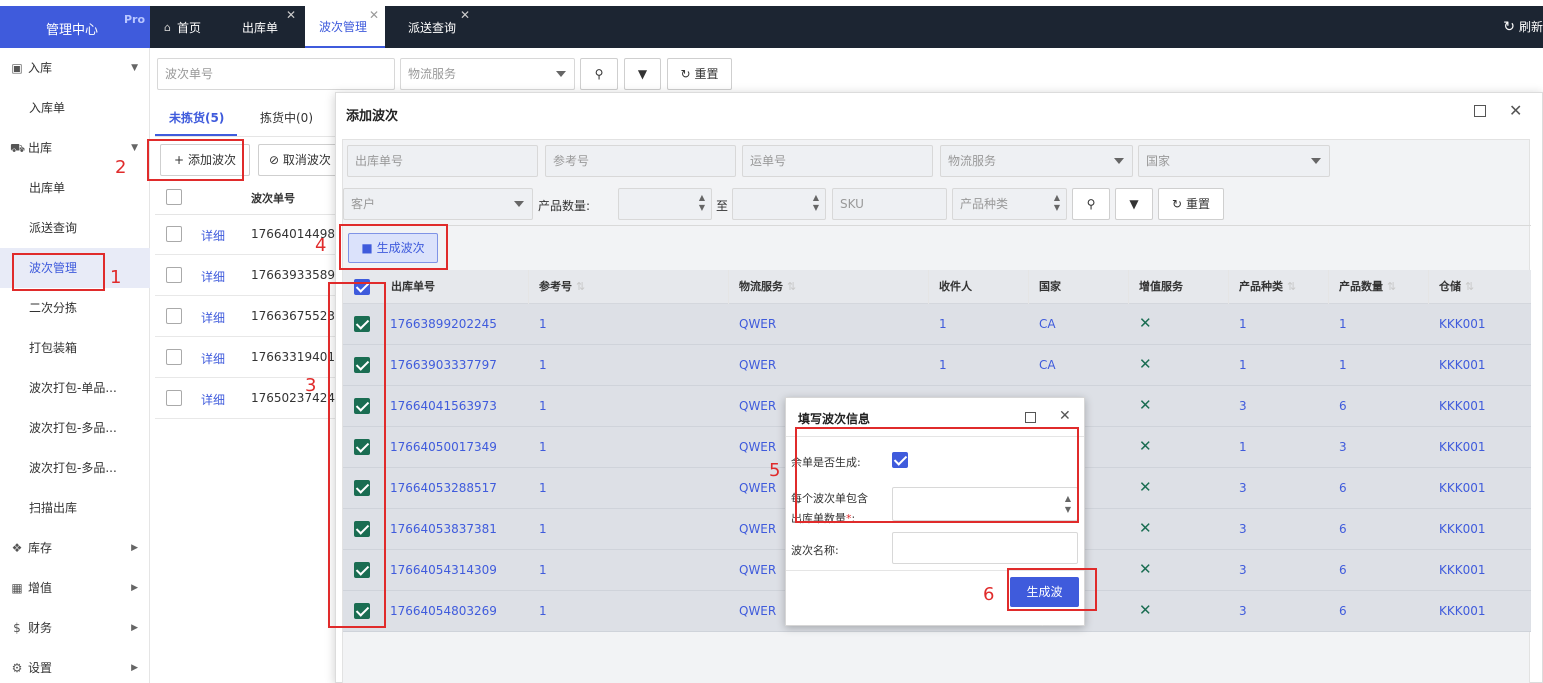 The width and height of the screenshot is (1543, 683). What do you see at coordinates (1480, 287) in the screenshot?
I see `column-header: 仓储 ⇅` at bounding box center [1480, 287].